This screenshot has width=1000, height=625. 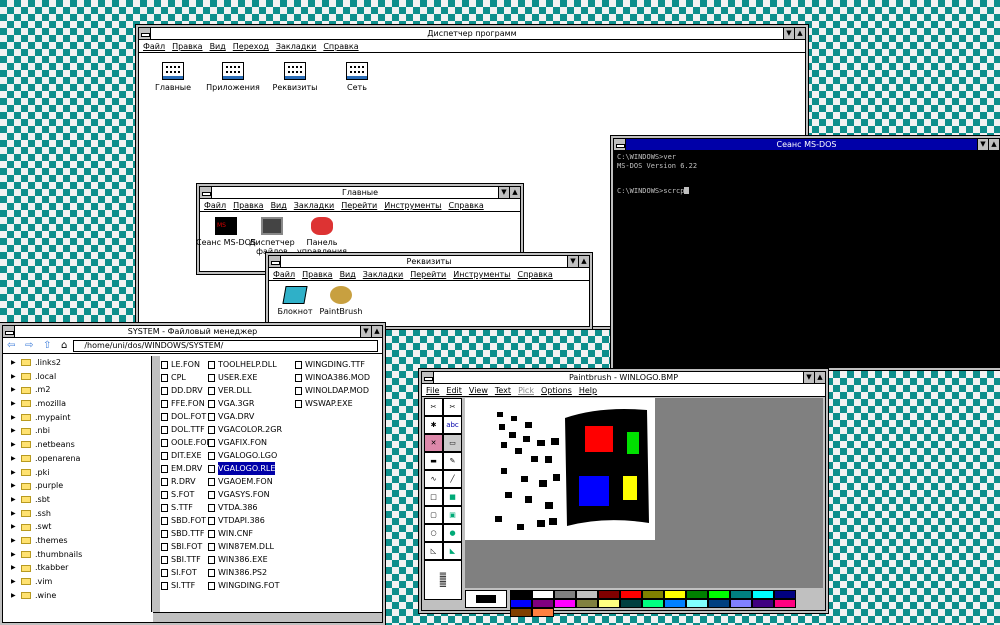 I want to click on file-item: VGA.3GR, so click(x=245, y=403).